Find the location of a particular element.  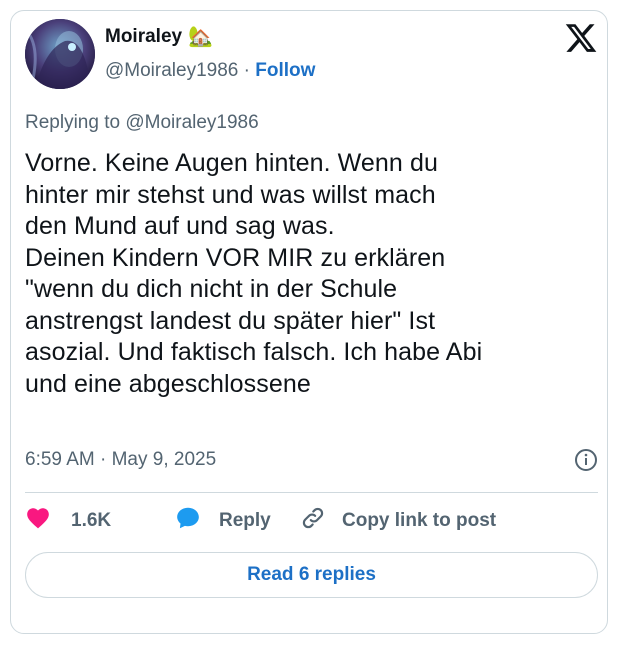

info-icon is located at coordinates (586, 460).